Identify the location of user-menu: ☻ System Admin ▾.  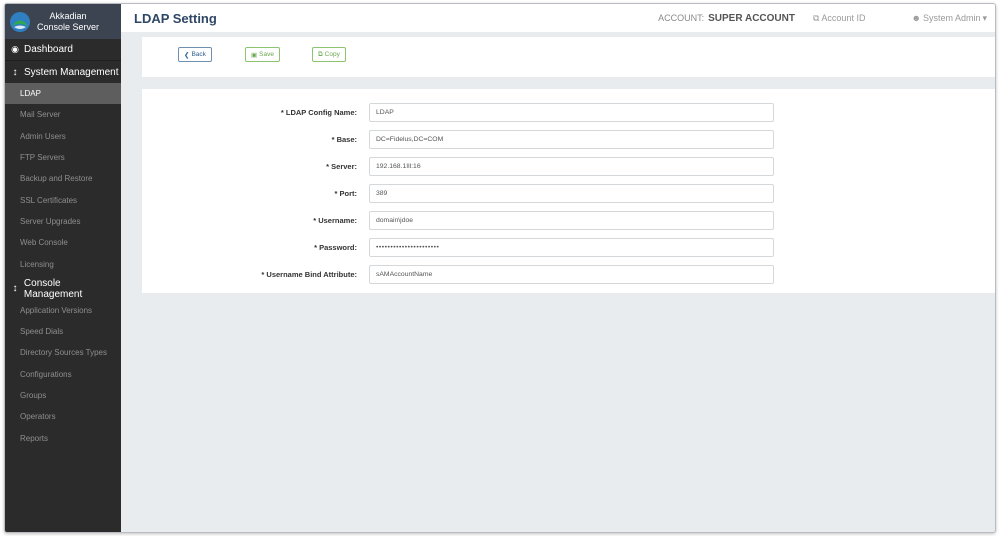
(949, 18).